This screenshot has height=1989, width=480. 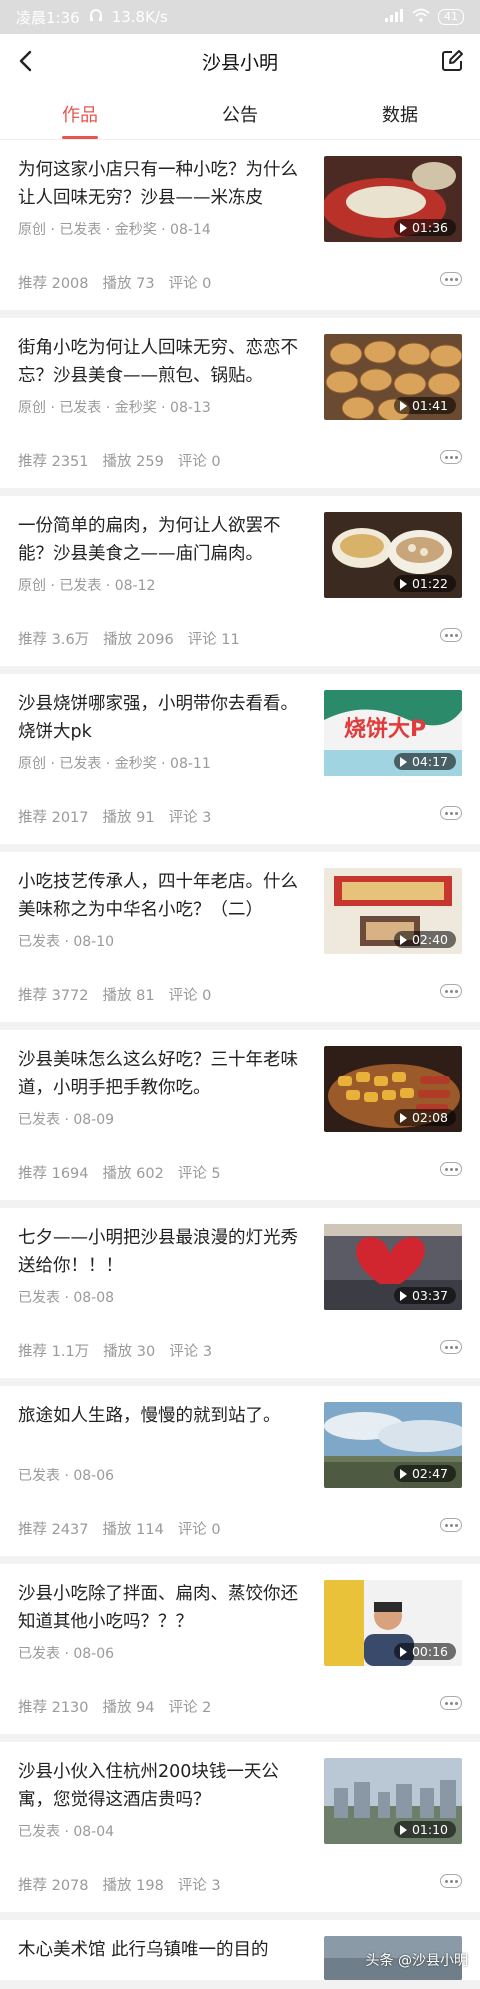 I want to click on app-header: 沙县小明, so click(x=240, y=61).